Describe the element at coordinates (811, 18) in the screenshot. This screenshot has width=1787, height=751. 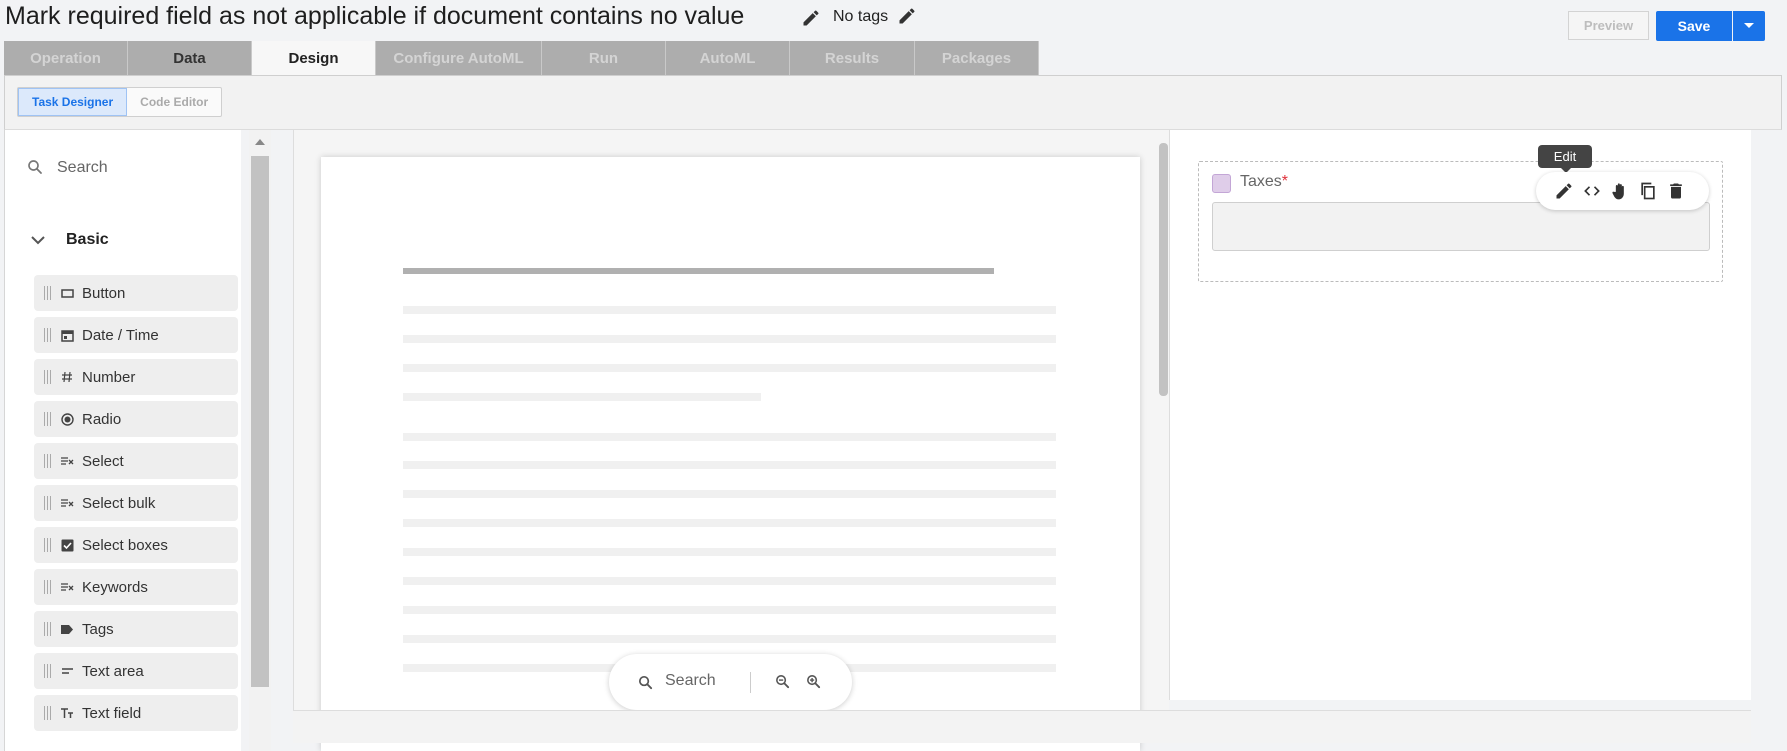
I see `edit-title-pencil-icon` at that location.